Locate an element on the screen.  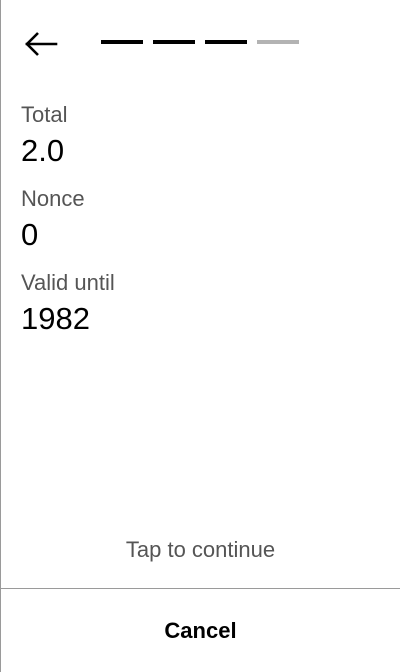
cancel-button: Cancel is located at coordinates (200, 630).